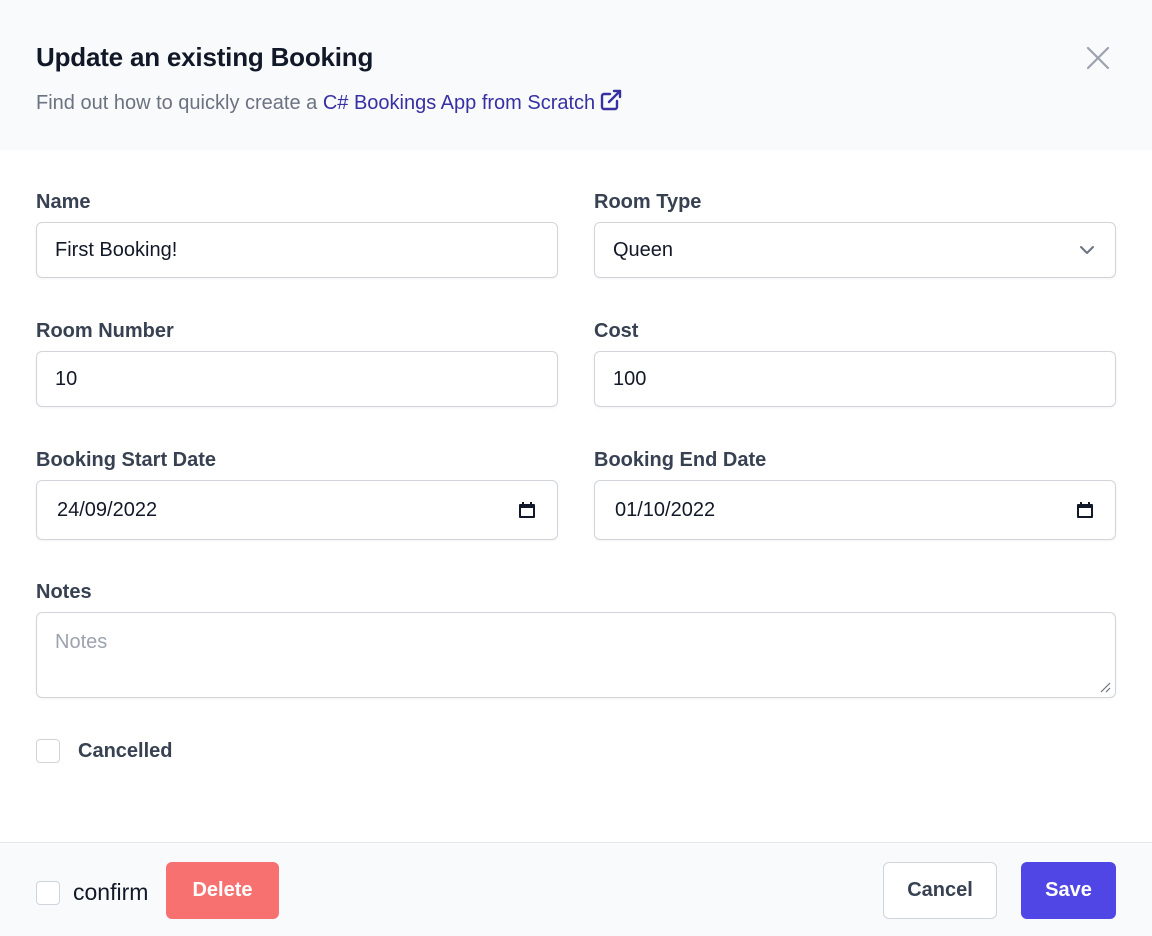 The height and width of the screenshot is (936, 1152). Describe the element at coordinates (179, 103) in the screenshot. I see `subtitle-text: Find out how to quickly create a` at that location.